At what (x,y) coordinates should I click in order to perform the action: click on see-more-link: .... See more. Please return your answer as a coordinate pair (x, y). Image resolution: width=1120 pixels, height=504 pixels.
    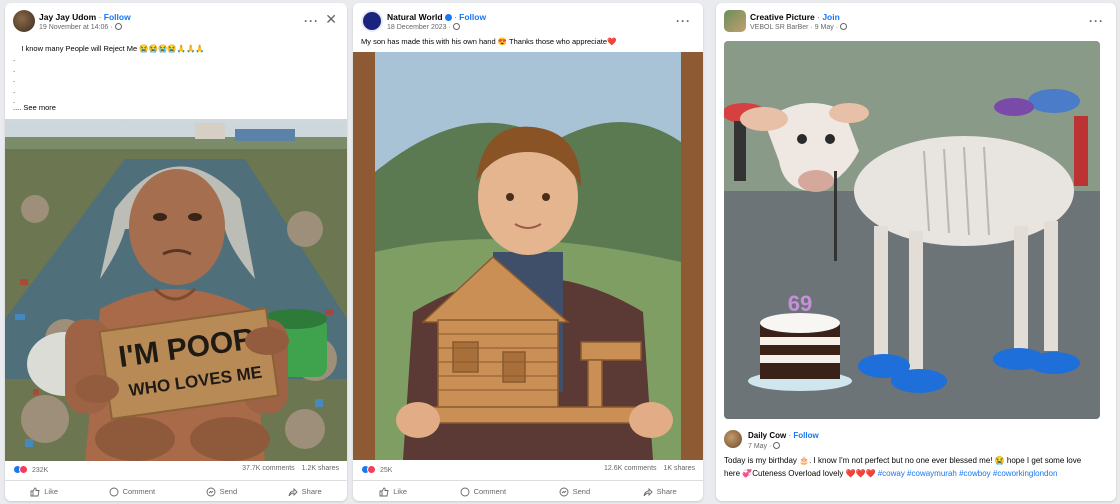
    Looking at the image, I should click on (34, 108).